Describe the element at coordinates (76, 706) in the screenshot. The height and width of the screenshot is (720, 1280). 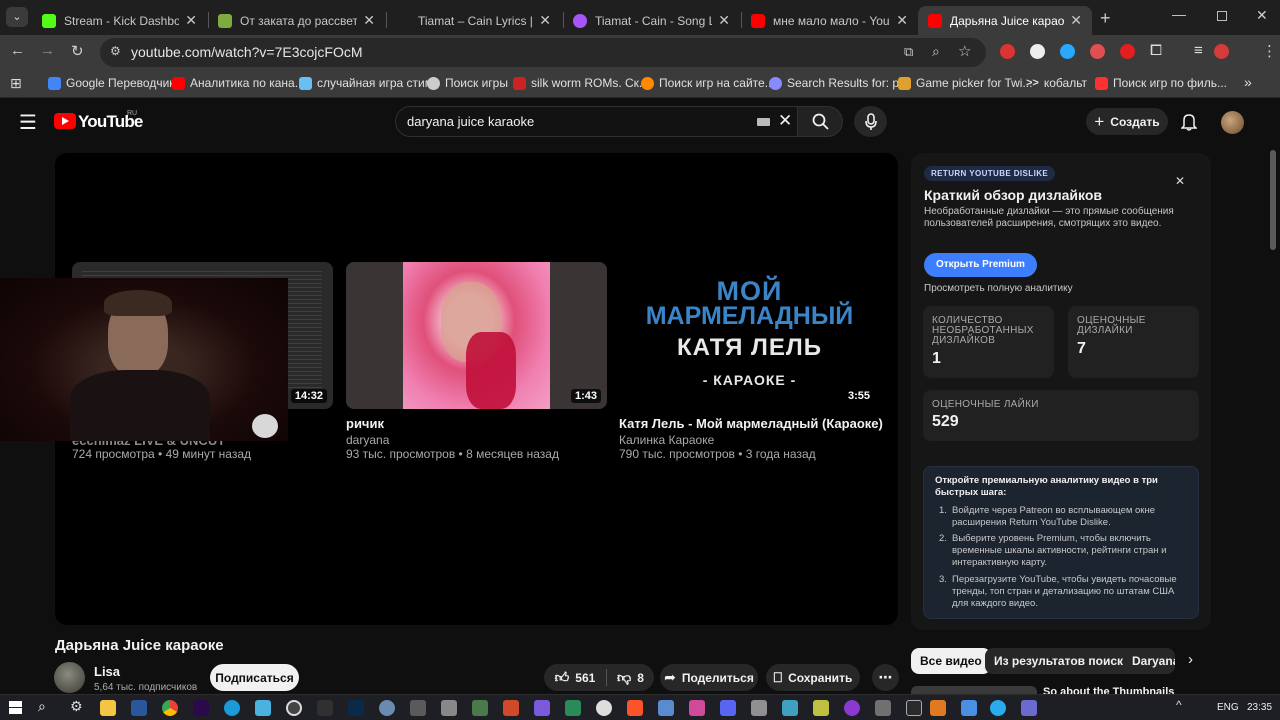
I see `settings-gear-icon: ⚙` at that location.